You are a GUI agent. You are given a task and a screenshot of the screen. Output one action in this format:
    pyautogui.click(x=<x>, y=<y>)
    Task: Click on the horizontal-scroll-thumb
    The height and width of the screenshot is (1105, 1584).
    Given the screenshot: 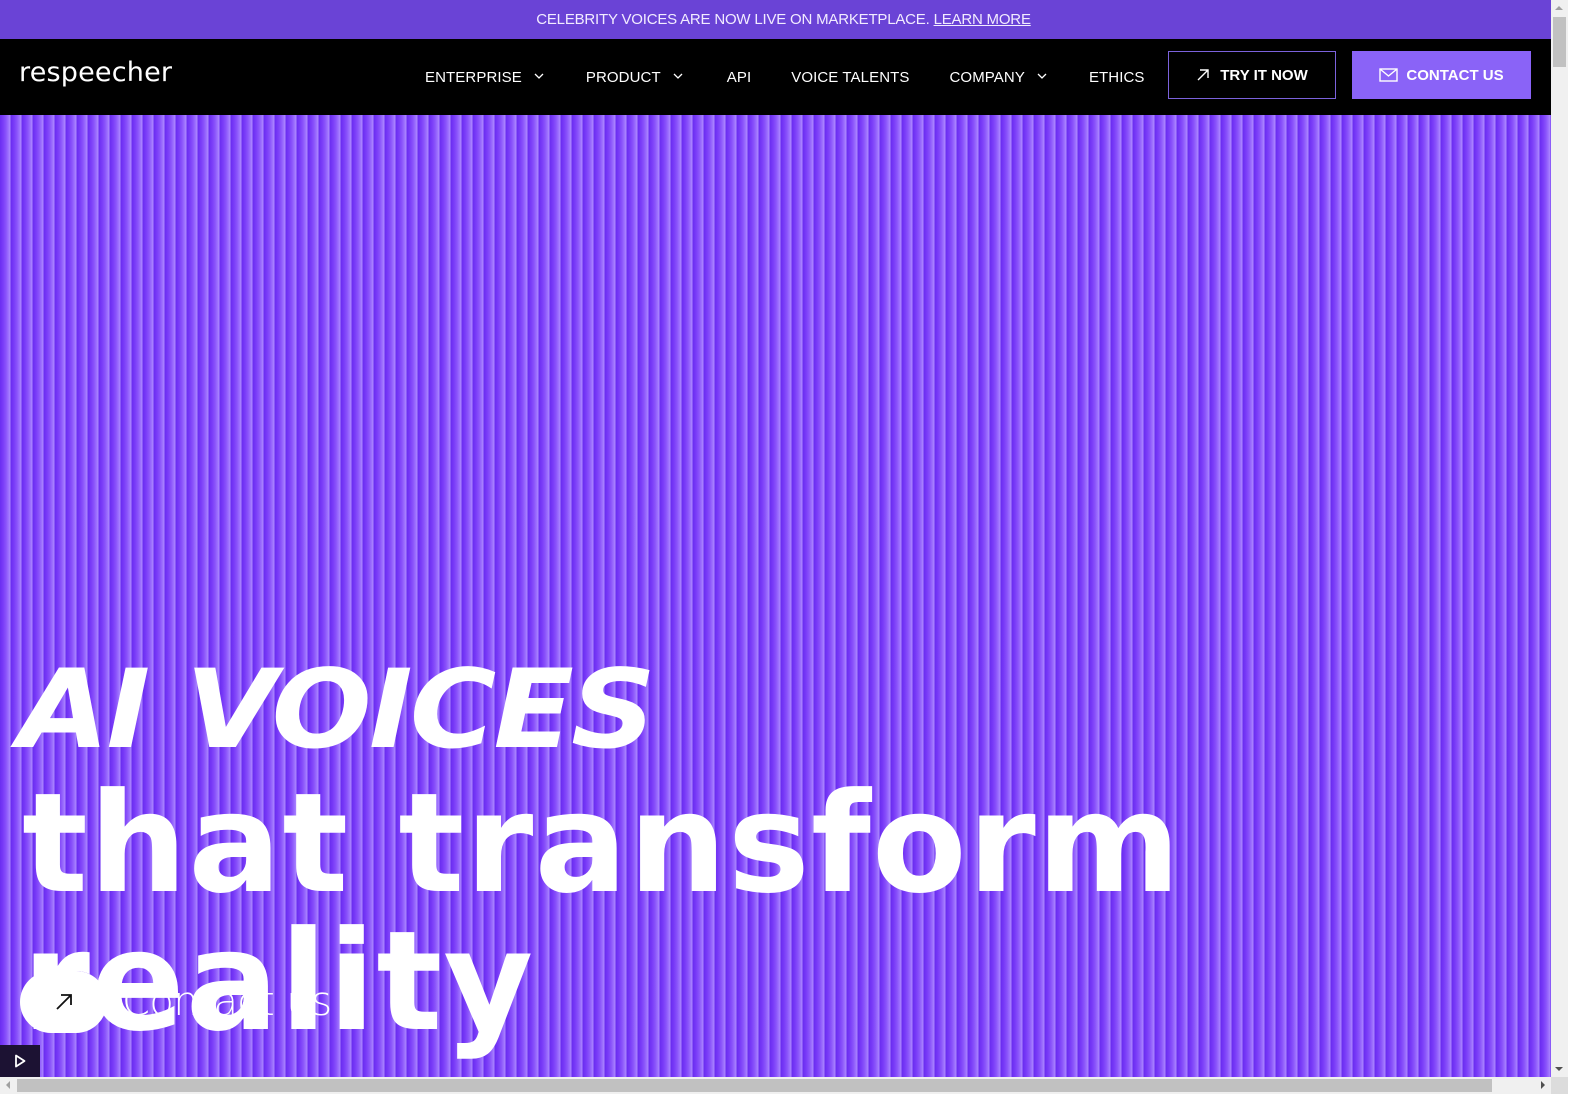 What is the action you would take?
    pyautogui.click(x=754, y=1085)
    